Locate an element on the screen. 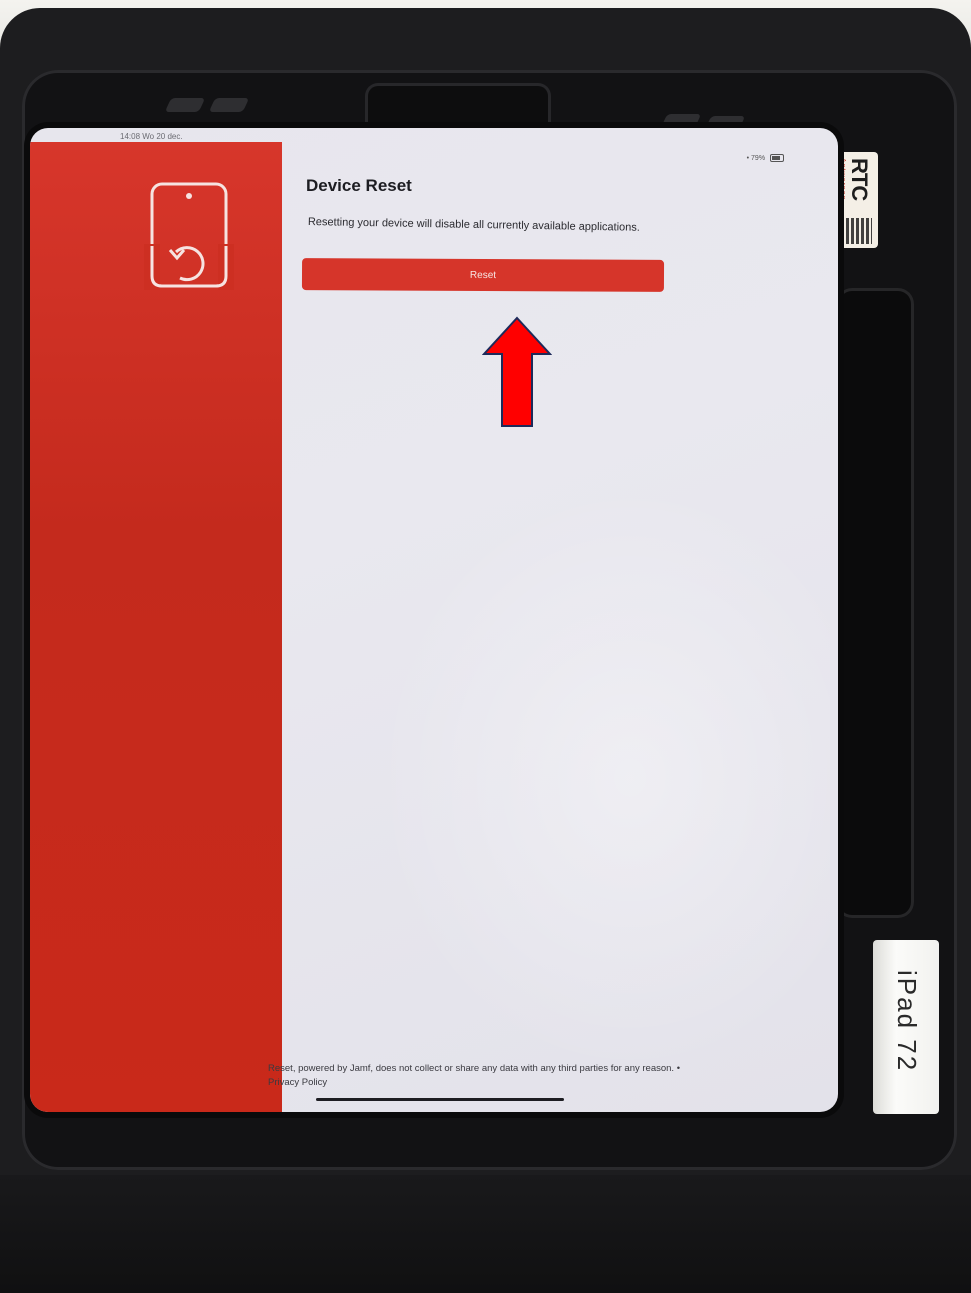 Image resolution: width=971 pixels, height=1293 pixels. pencil-slot is located at coordinates (875, 603).